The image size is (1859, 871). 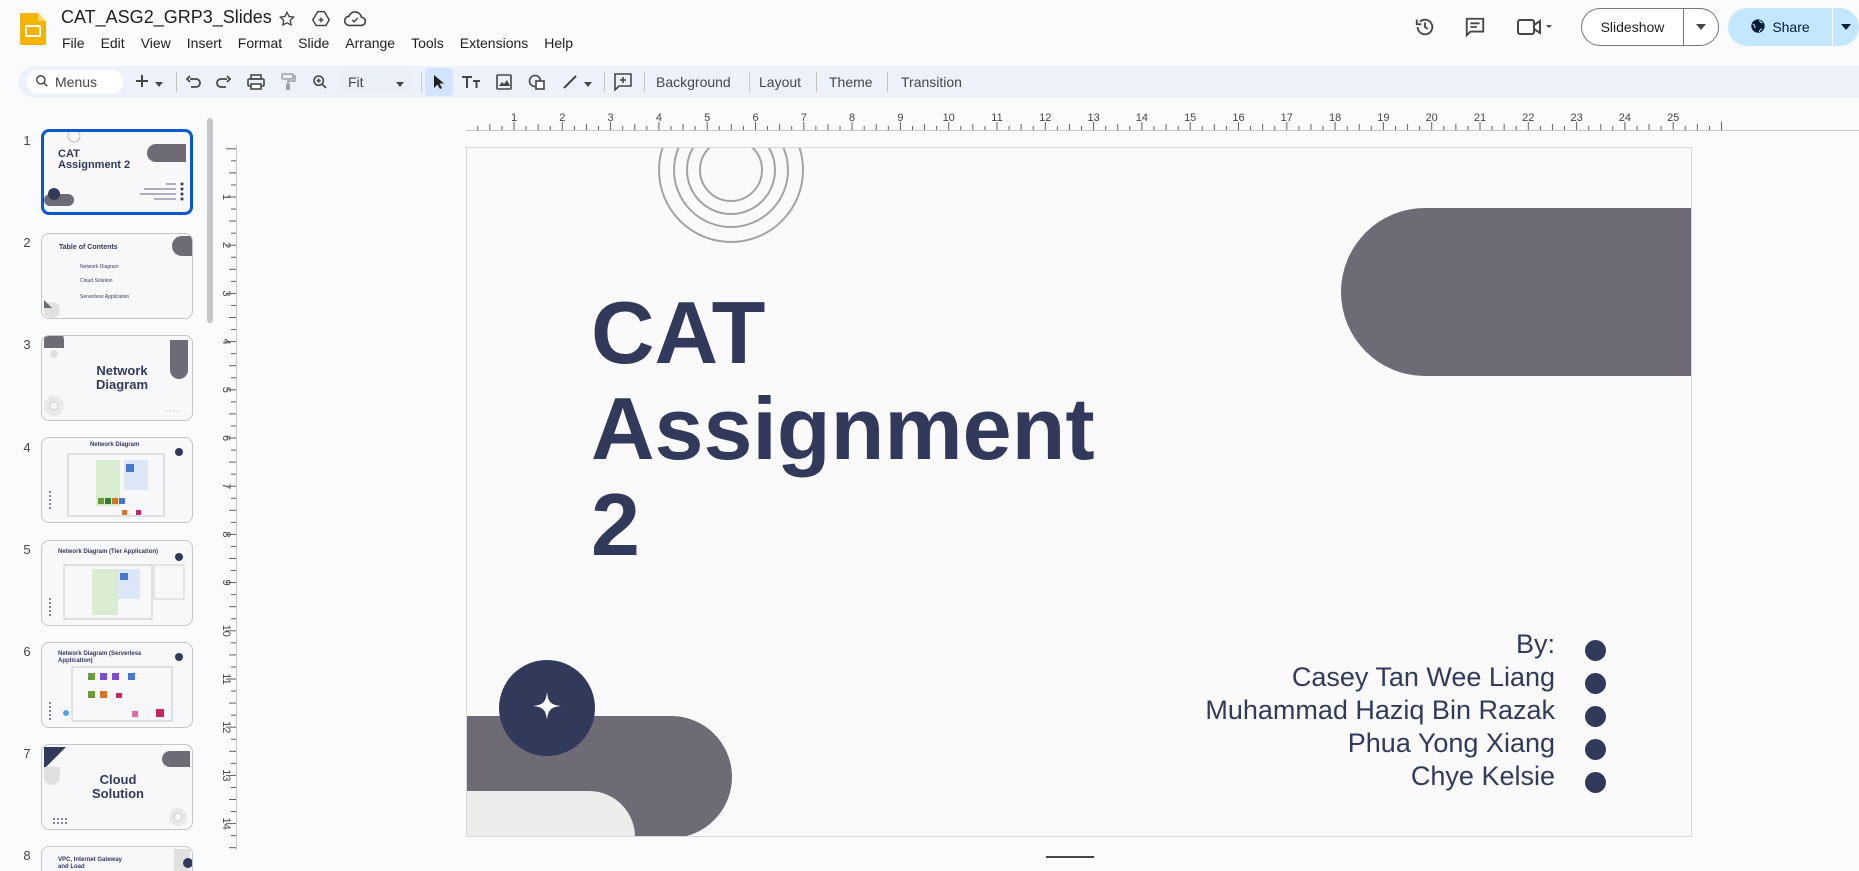 I want to click on slide-thumbnail-6: Network Diagram (Serverless Application), so click(x=117, y=685).